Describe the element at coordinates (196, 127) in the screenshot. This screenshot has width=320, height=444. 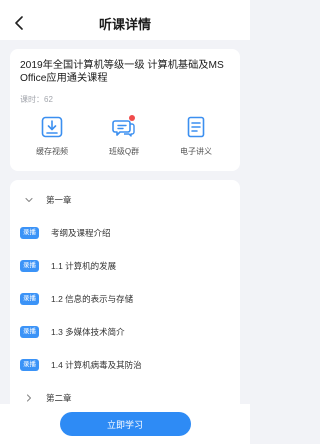
I see `document-icon` at that location.